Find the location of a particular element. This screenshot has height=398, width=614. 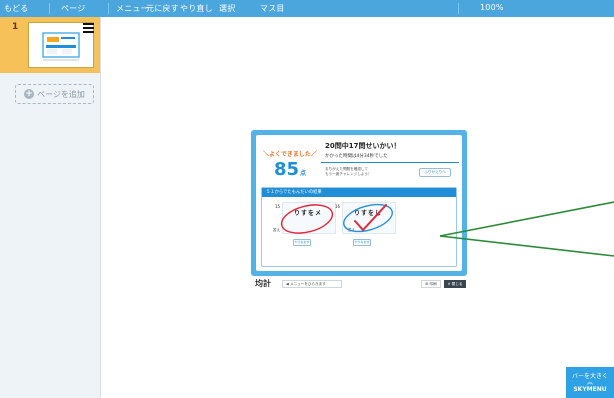

undo-button: 元に戻す is located at coordinates (162, 8).